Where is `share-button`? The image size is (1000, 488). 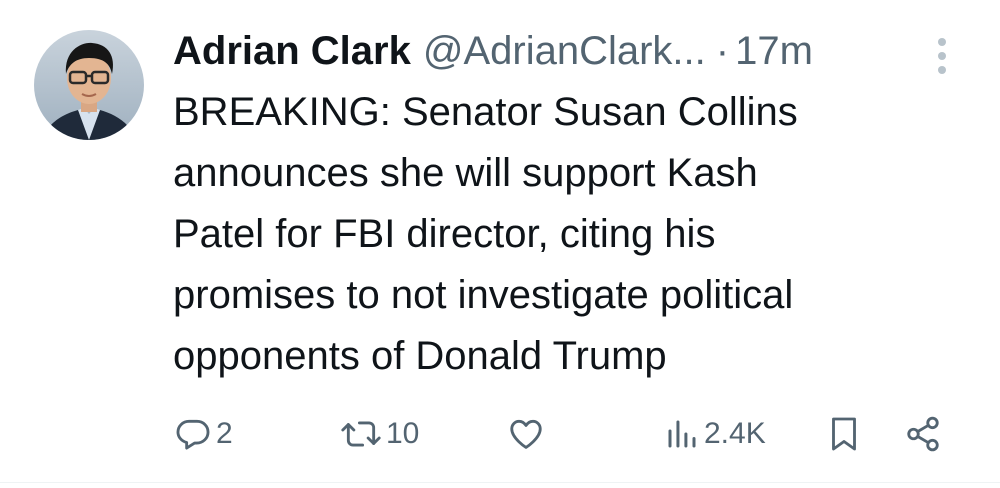
share-button is located at coordinates (923, 434).